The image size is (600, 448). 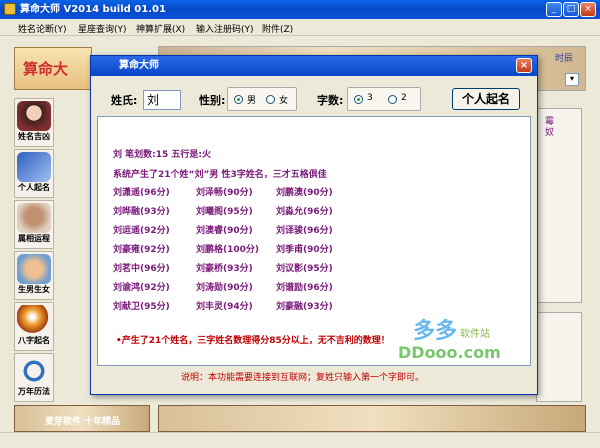 What do you see at coordinates (303, 378) in the screenshot?
I see `dialog-footer-note: 说明：本功能需要连接到互联网；复姓只输入第一个字即可。` at bounding box center [303, 378].